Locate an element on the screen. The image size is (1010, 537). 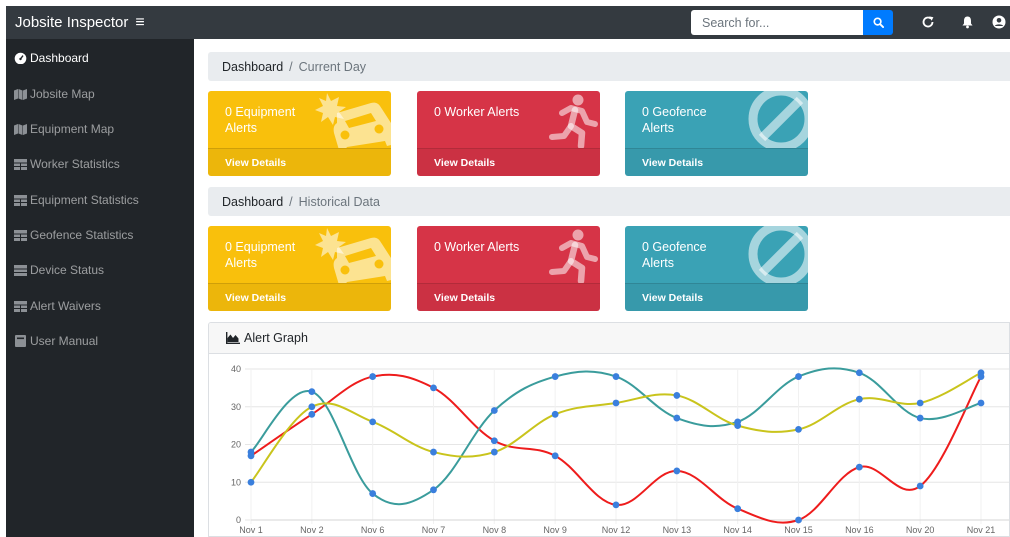
equipment-alerts-card: 0 Equipment Alerts View Details is located at coordinates (299, 133).